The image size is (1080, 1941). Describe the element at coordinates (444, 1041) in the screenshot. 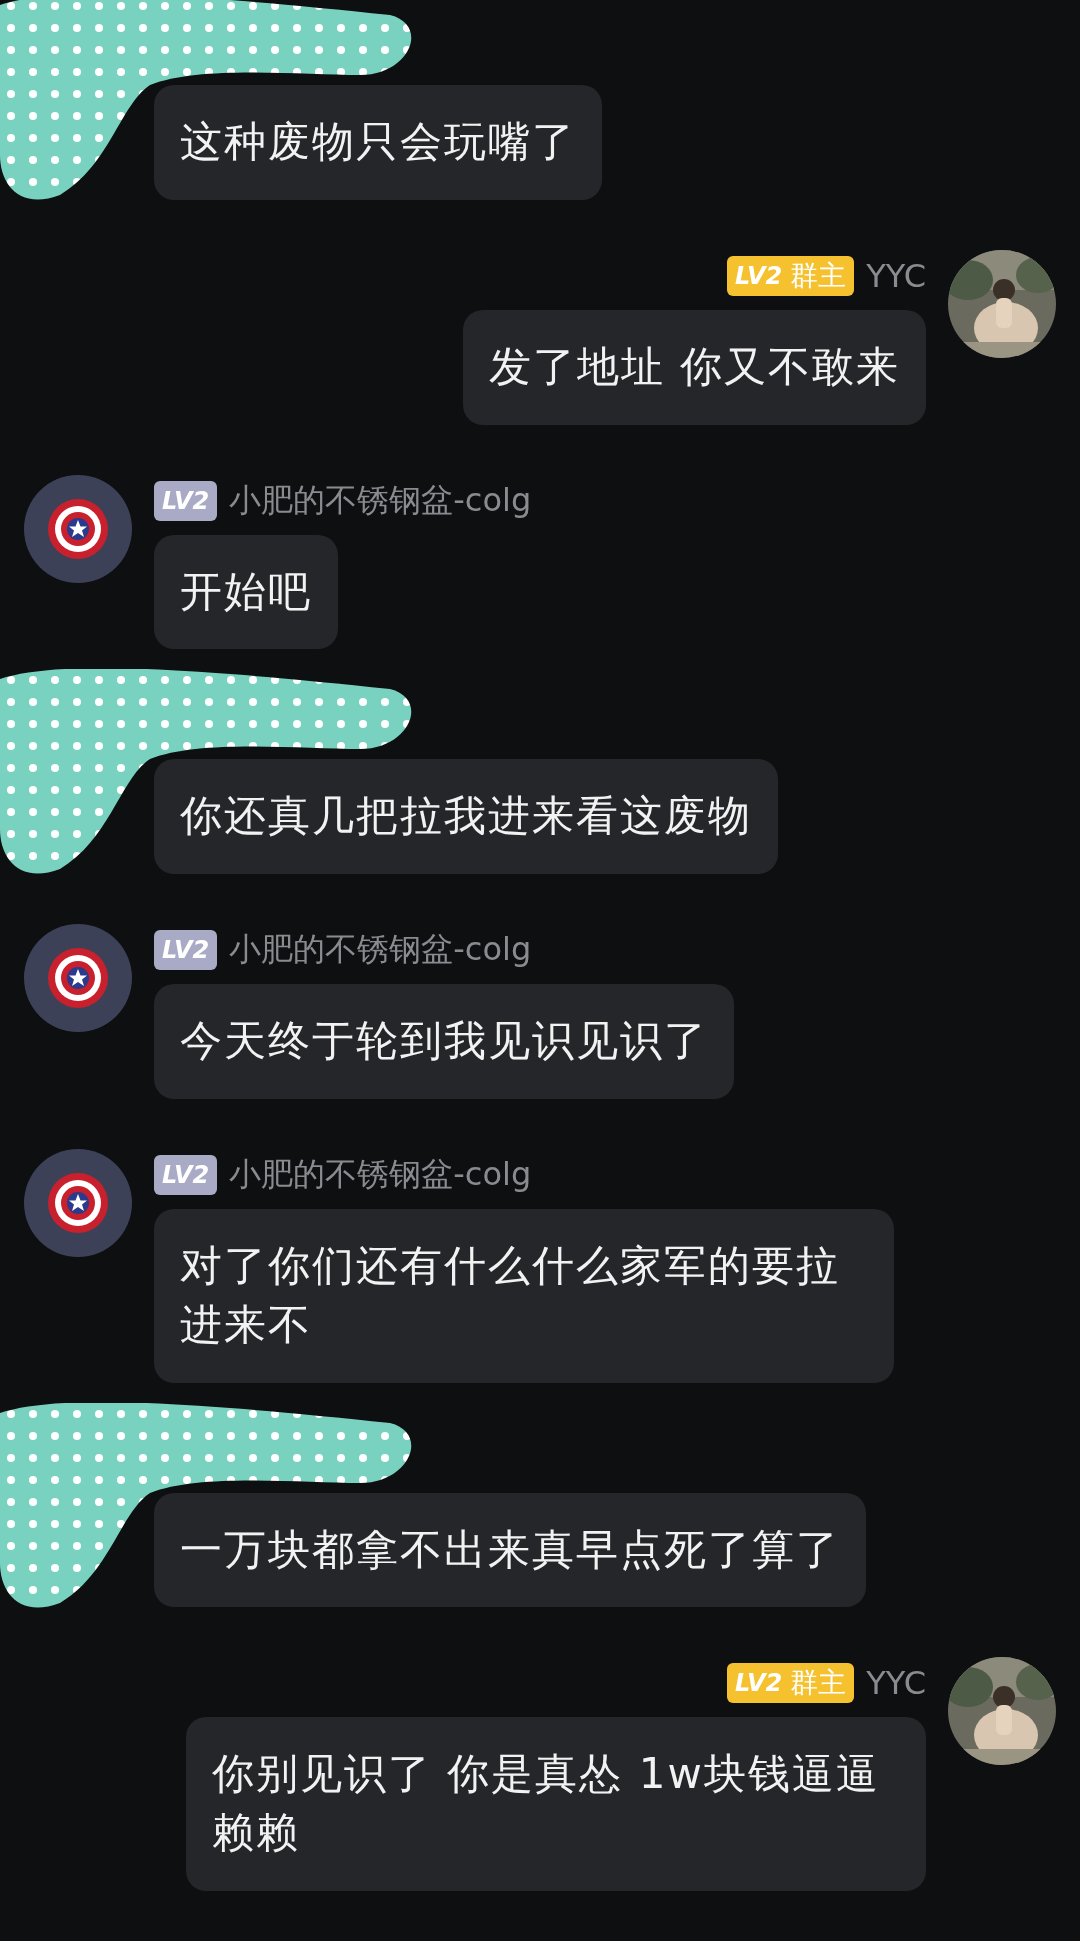

I see `message-bubble: 今天终于轮到我见识见识了` at that location.